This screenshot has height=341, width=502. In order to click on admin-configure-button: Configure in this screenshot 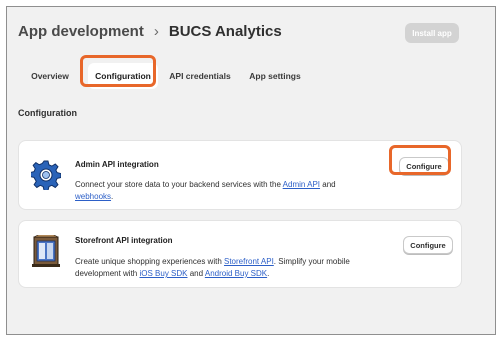, I will do `click(424, 166)`.